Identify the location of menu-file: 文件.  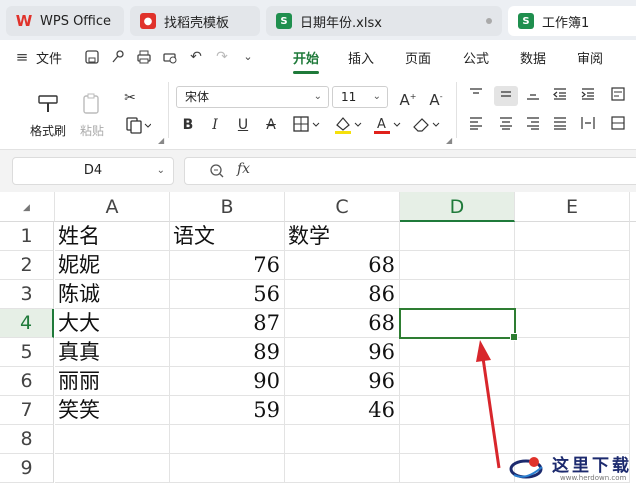
(49, 57).